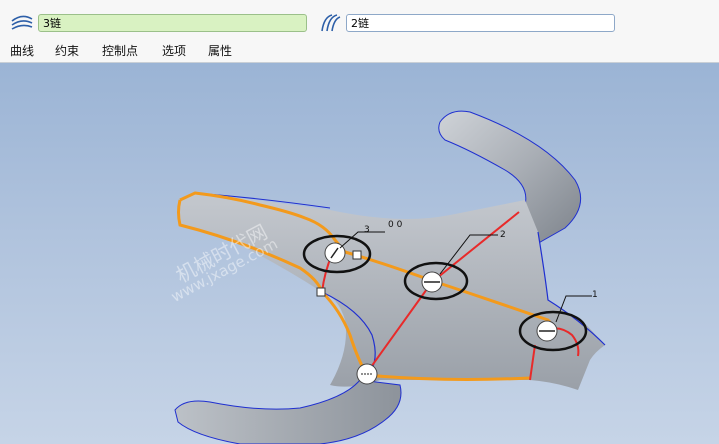 Image resolution: width=719 pixels, height=444 pixels. I want to click on menu-constraints: 约束, so click(67, 50).